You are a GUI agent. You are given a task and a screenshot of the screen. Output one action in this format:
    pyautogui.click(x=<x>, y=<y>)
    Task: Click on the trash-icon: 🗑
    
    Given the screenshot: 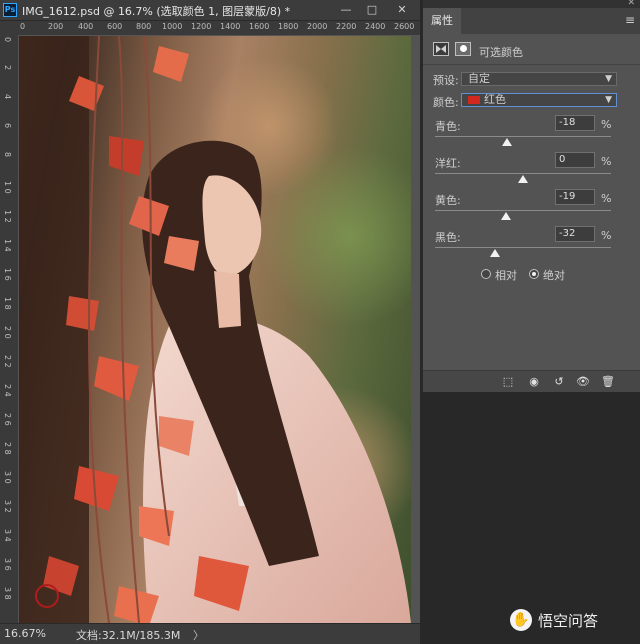 What is the action you would take?
    pyautogui.click(x=608, y=382)
    